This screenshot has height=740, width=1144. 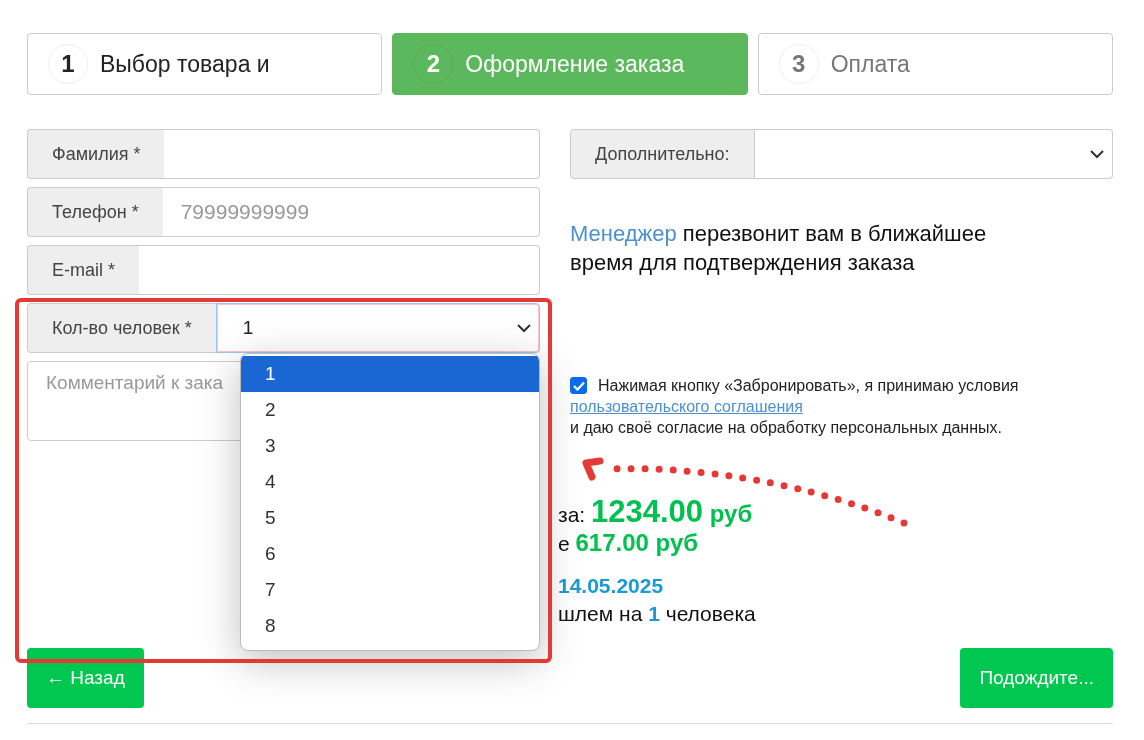 I want to click on consent-text: и даю своё согласие на обработку персональных данных., so click(x=786, y=428).